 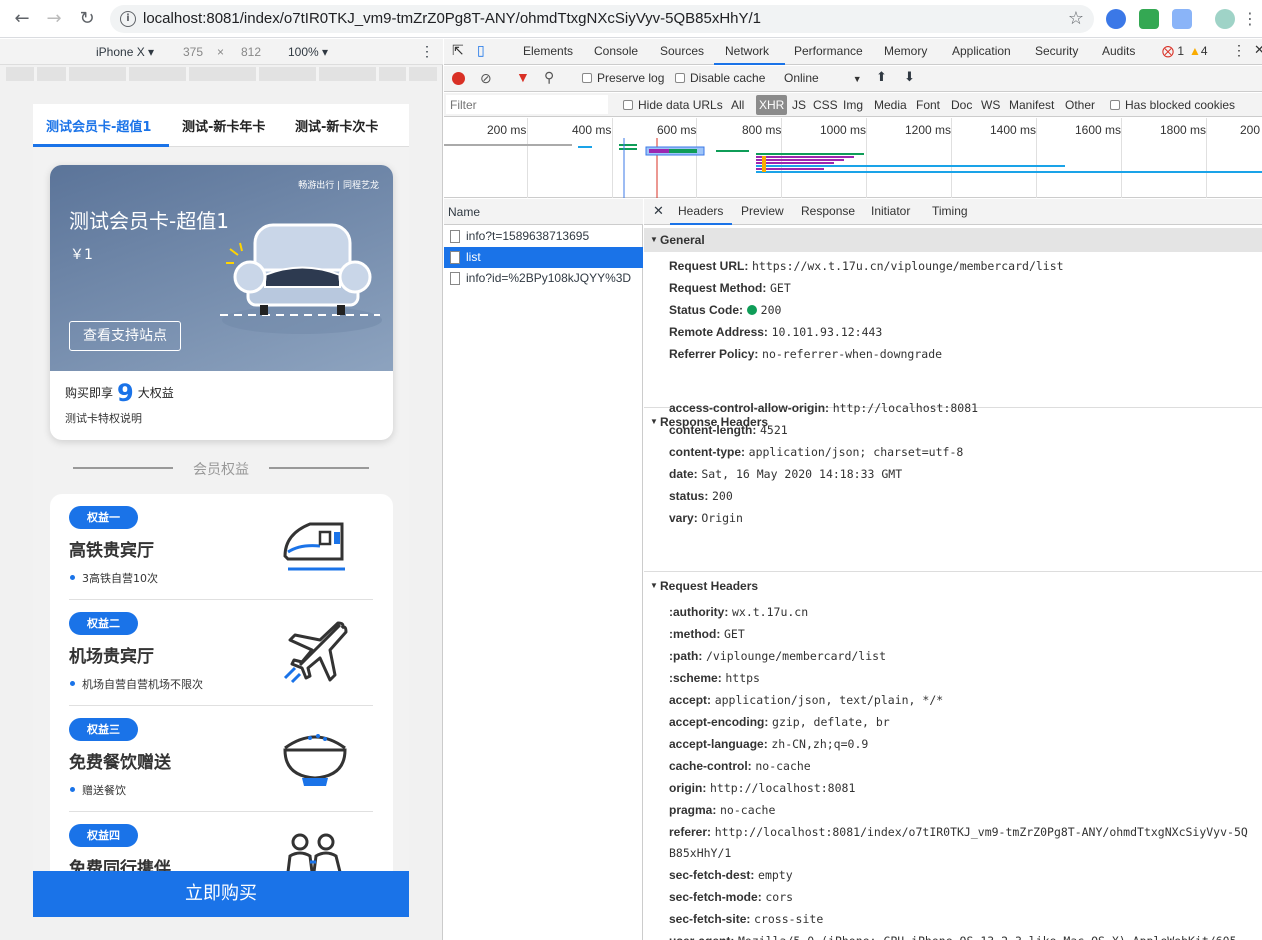 What do you see at coordinates (990, 105) in the screenshot?
I see `filter-ws: WS` at bounding box center [990, 105].